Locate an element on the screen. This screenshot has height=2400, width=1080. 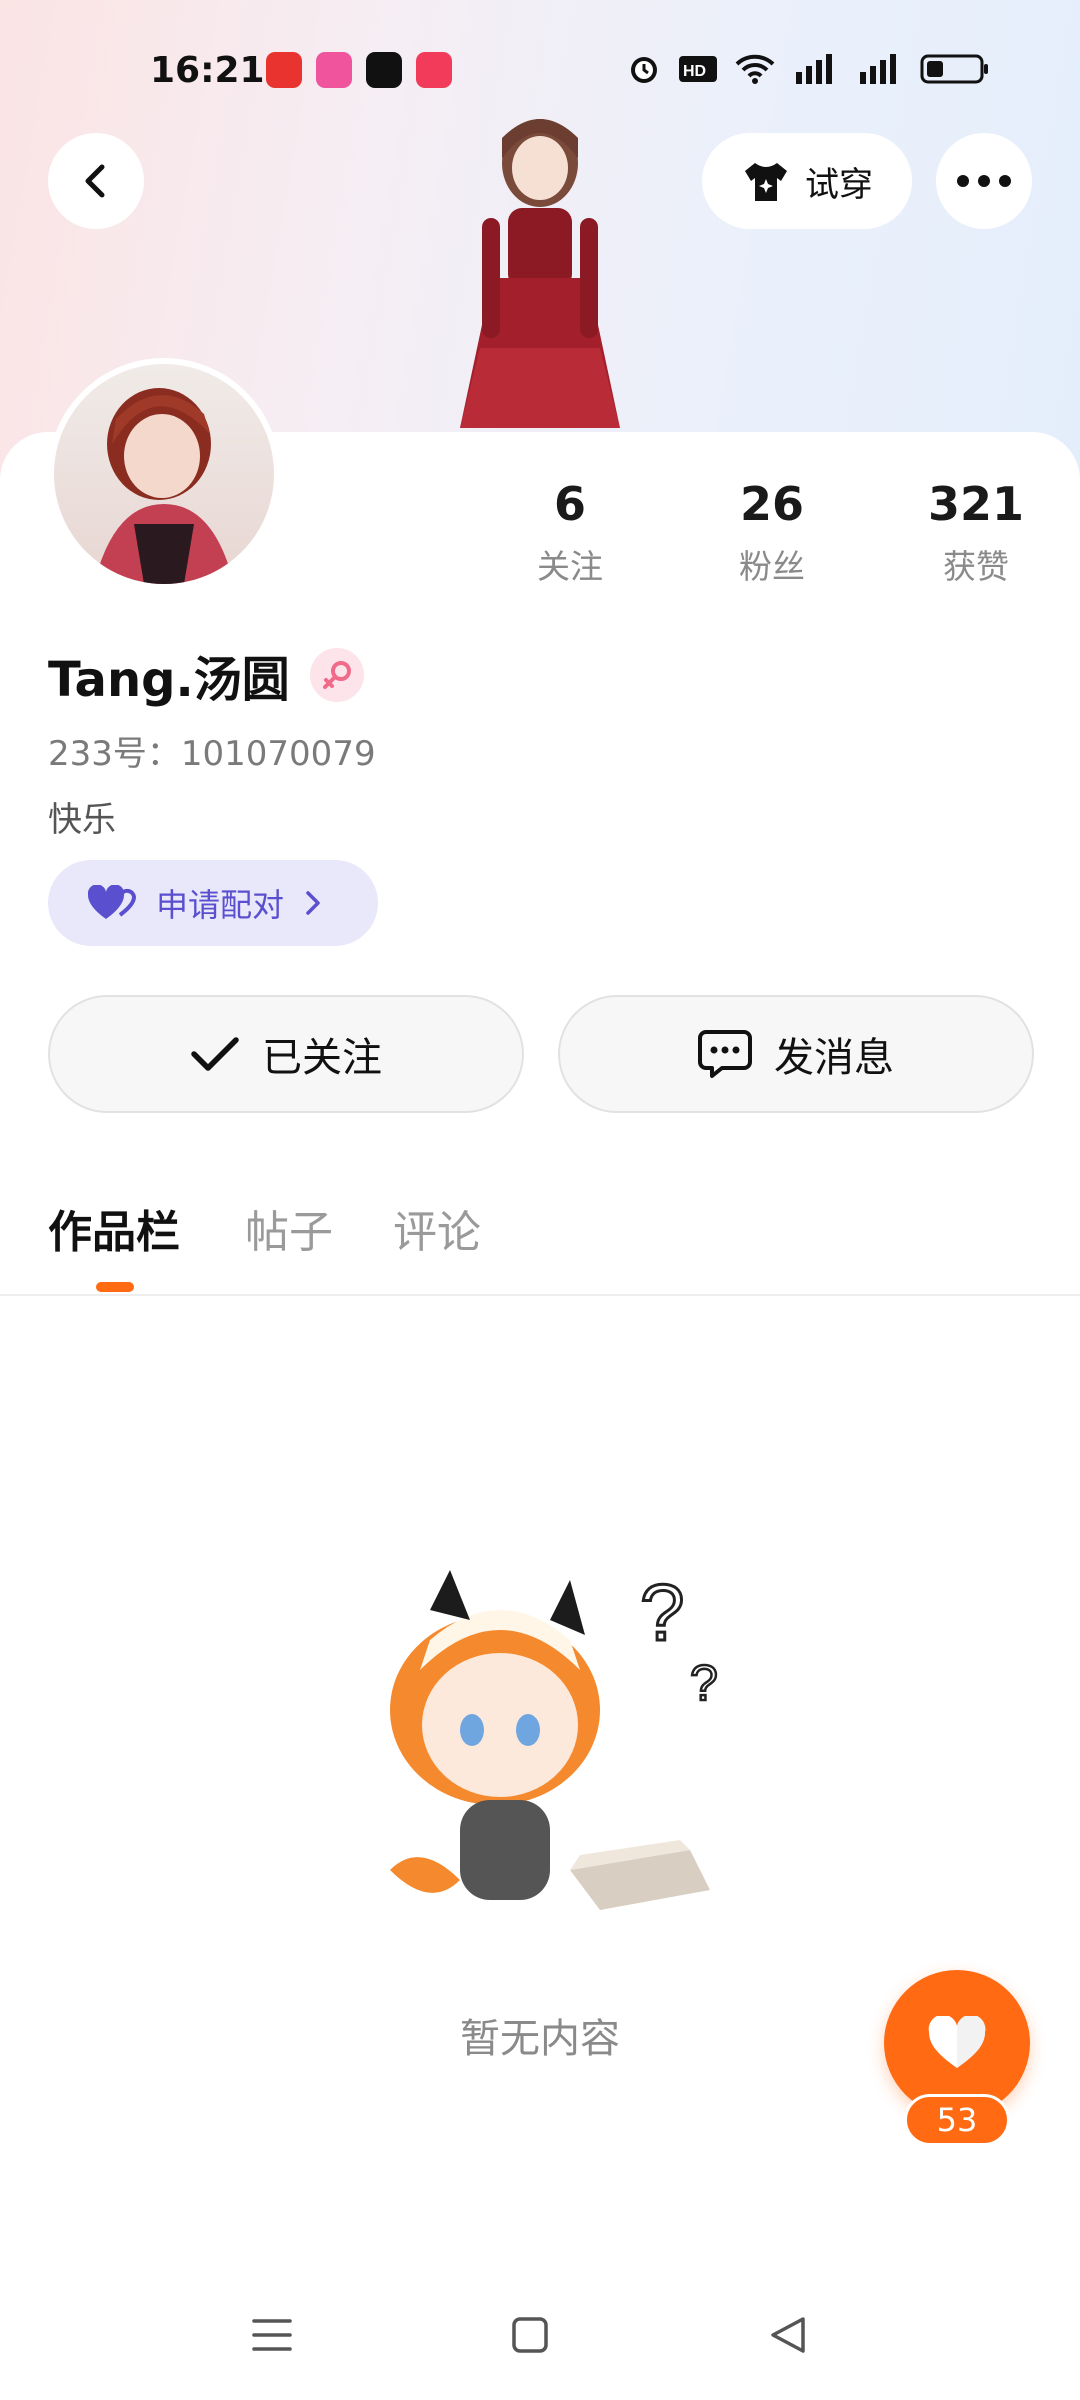
svg-text: HD is located at coordinates (694, 71).